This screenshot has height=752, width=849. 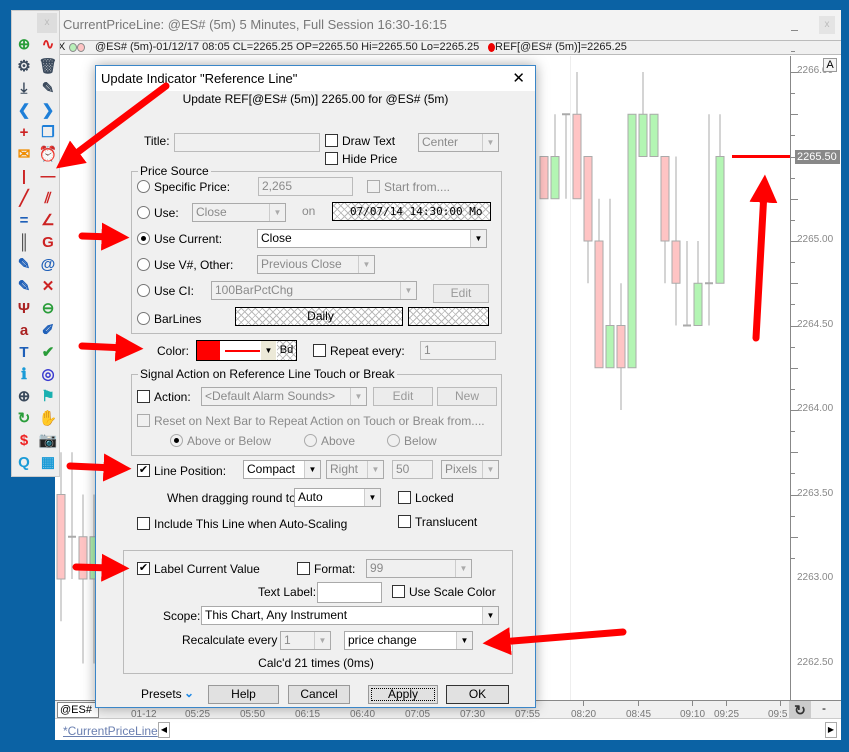 I want to click on camera-icon: 📷, so click(x=48, y=441).